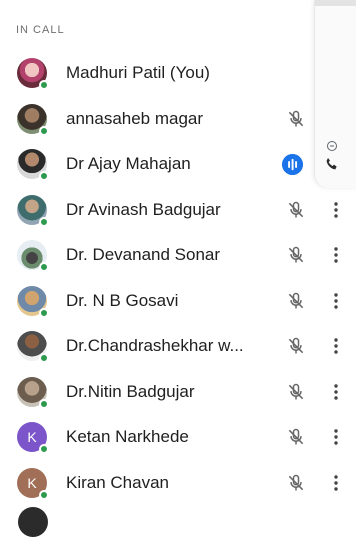 This screenshot has width=356, height=537. I want to click on audio-wave-icon, so click(292, 164).